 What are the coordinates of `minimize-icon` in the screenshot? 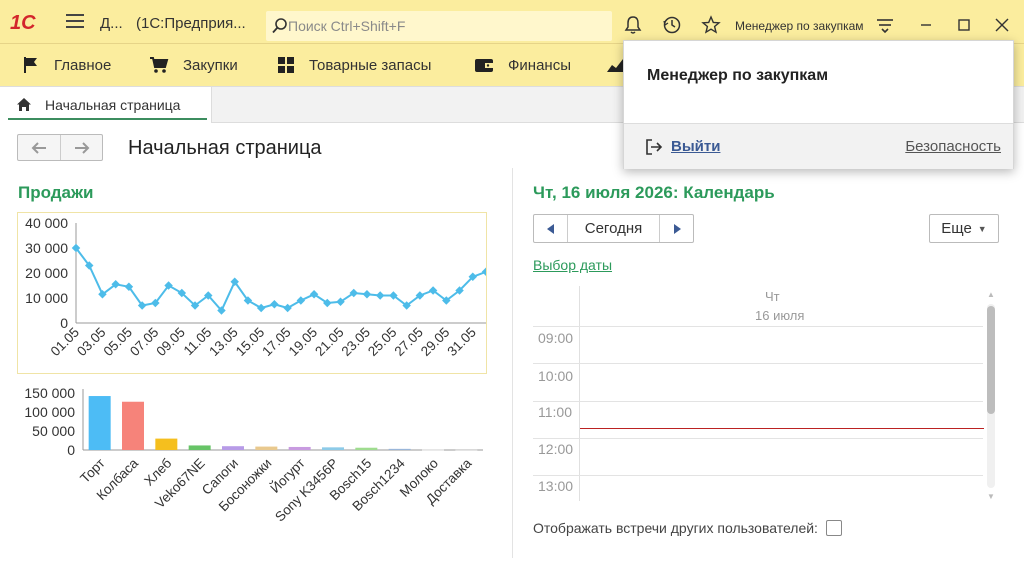 It's located at (926, 25).